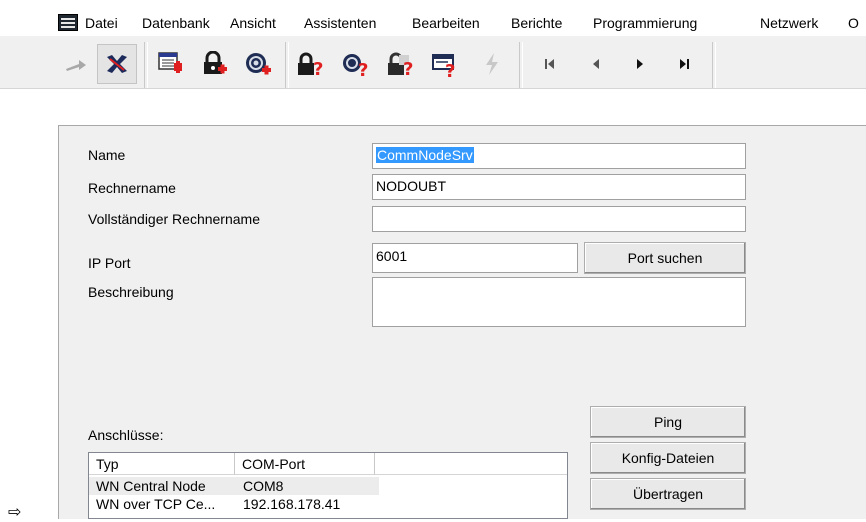 The height and width of the screenshot is (522, 866). I want to click on back-button, so click(76, 64).